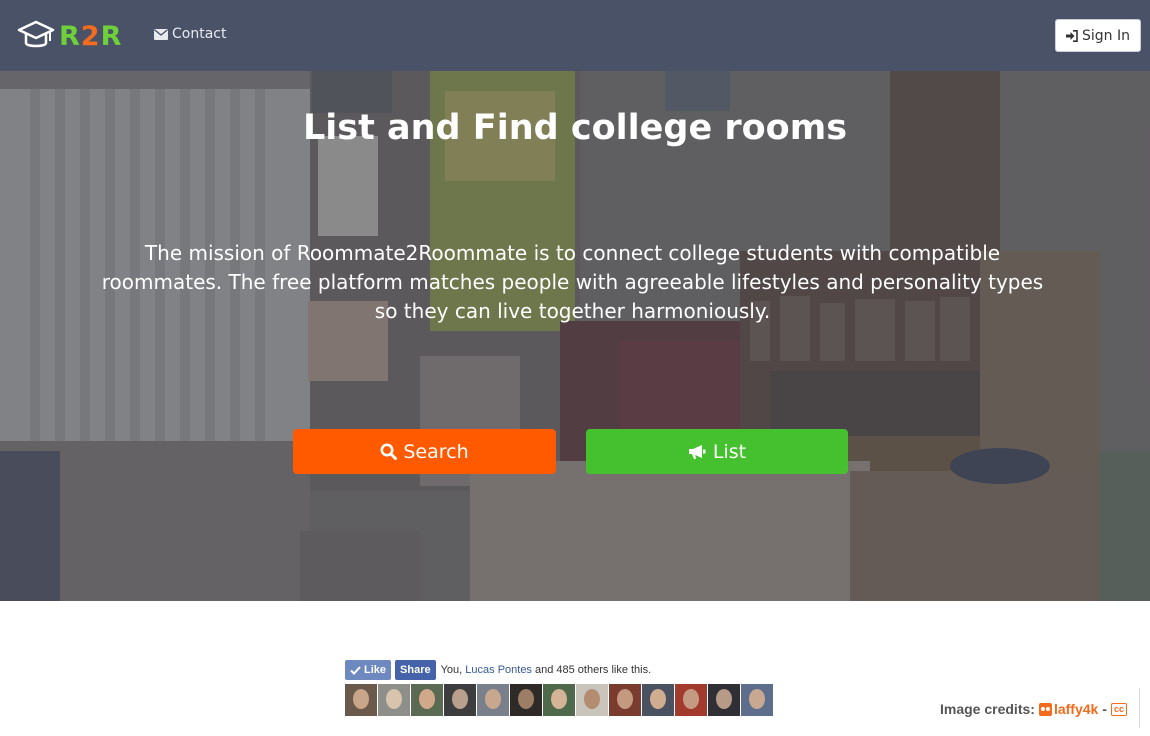 Image resolution: width=1150 pixels, height=736 pixels. I want to click on search-button: Search, so click(424, 451).